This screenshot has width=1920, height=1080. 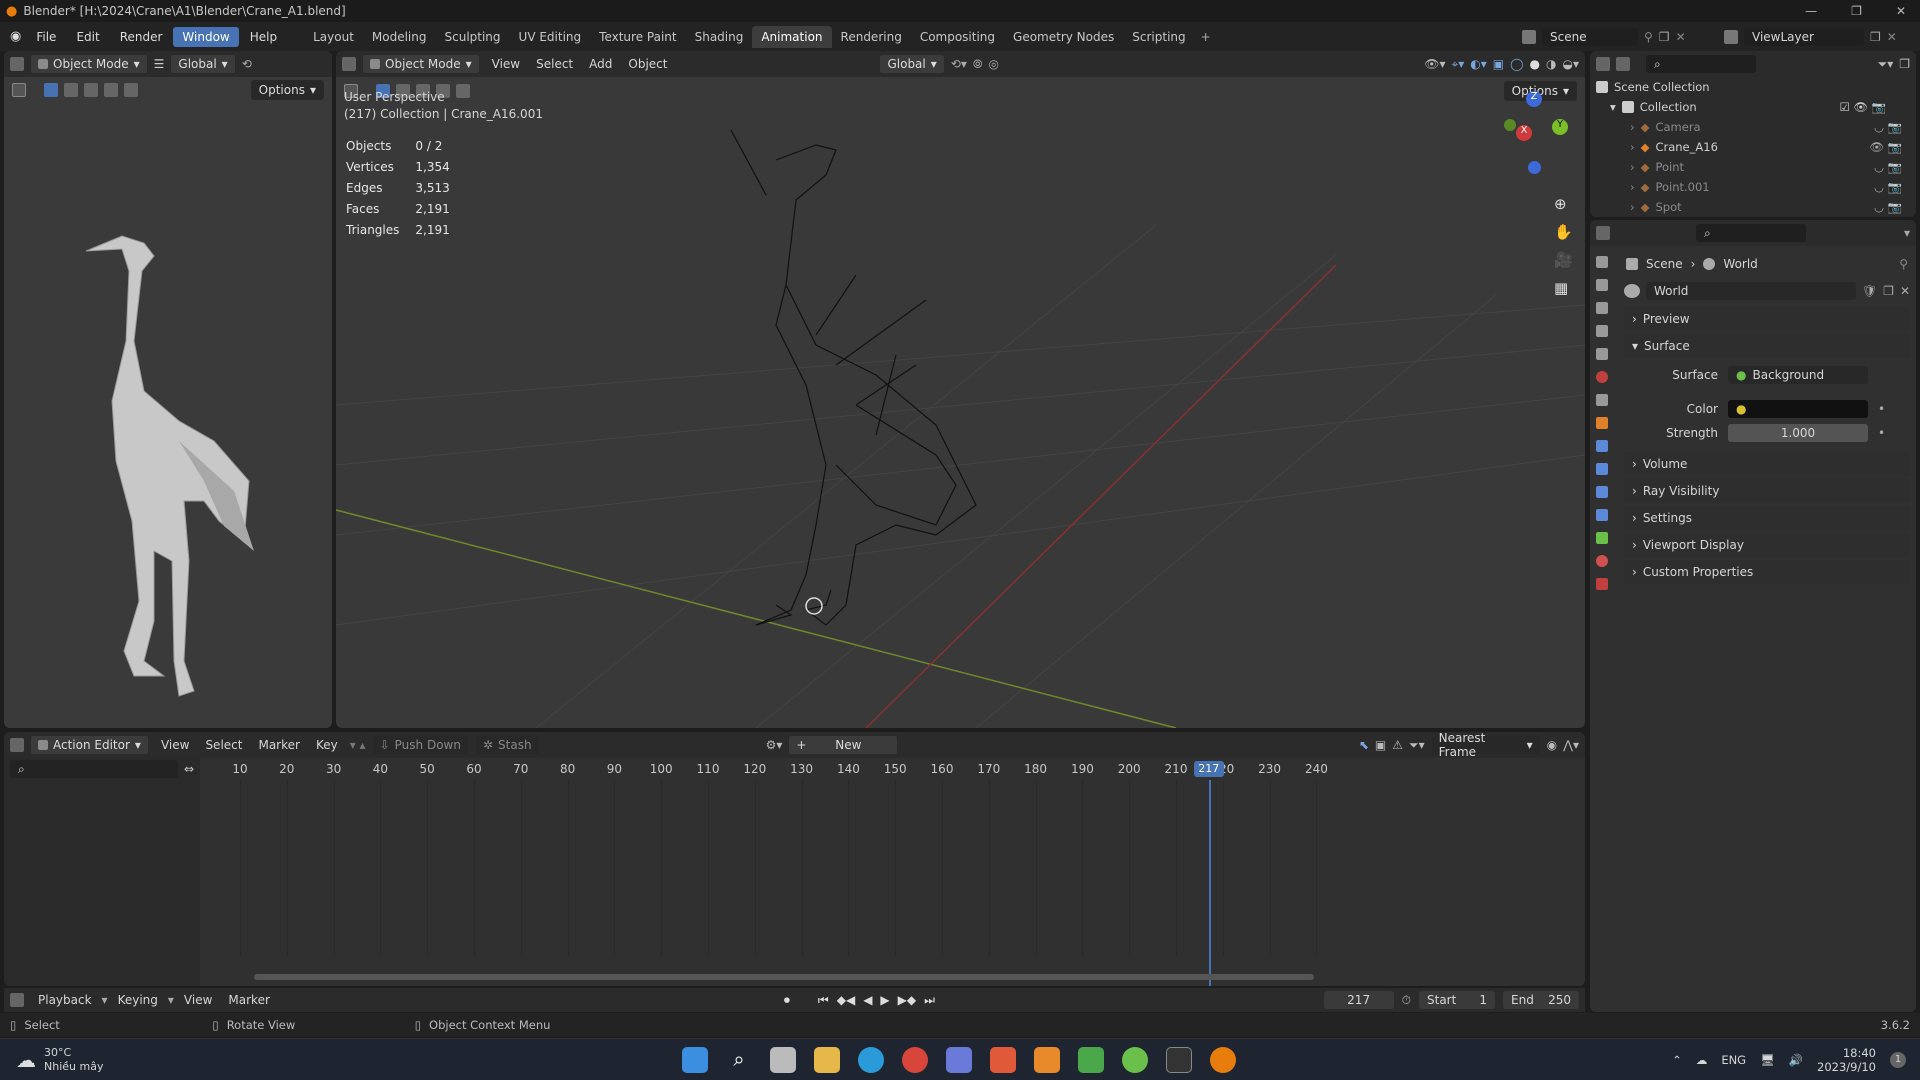 I want to click on pivot-icon: ⟲▾, so click(x=959, y=64).